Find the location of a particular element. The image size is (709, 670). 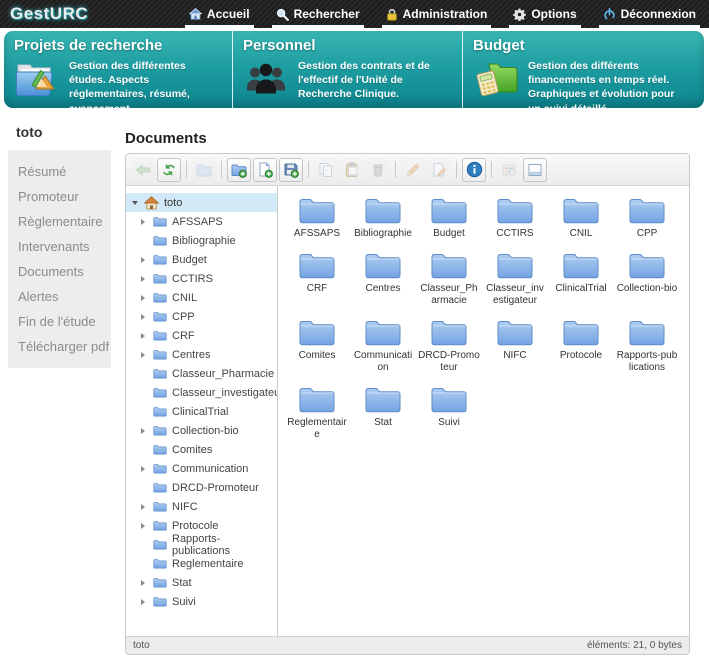

tree-node-communication: Communication is located at coordinates (201, 468).